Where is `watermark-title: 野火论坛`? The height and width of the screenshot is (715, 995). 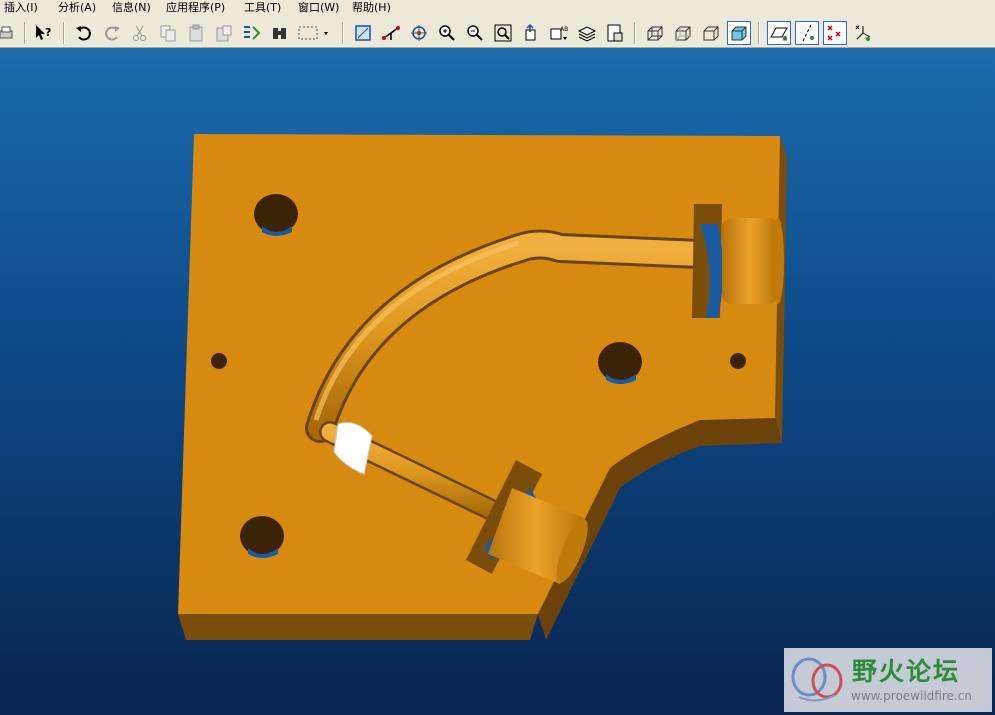
watermark-title: 野火论坛 is located at coordinates (906, 671).